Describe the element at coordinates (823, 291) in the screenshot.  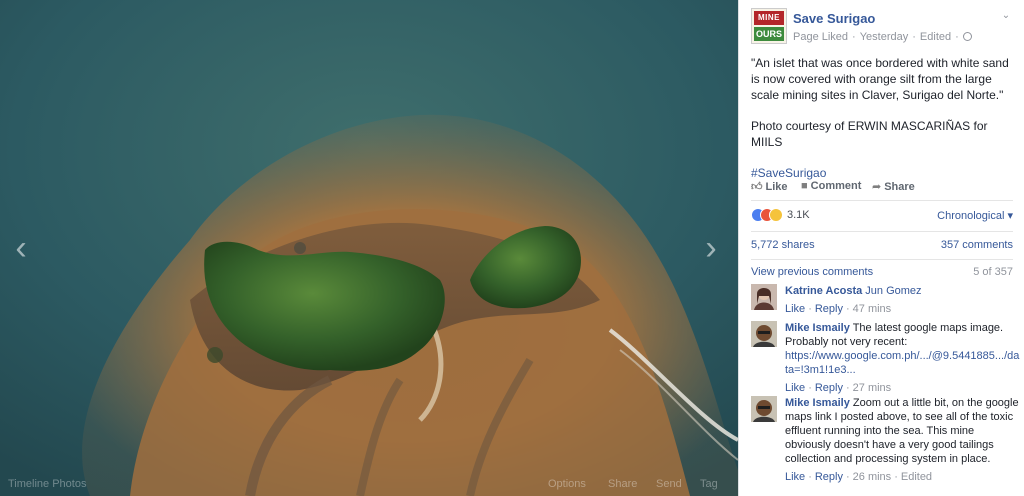
I see `comment-author: Katrine Acosta` at that location.